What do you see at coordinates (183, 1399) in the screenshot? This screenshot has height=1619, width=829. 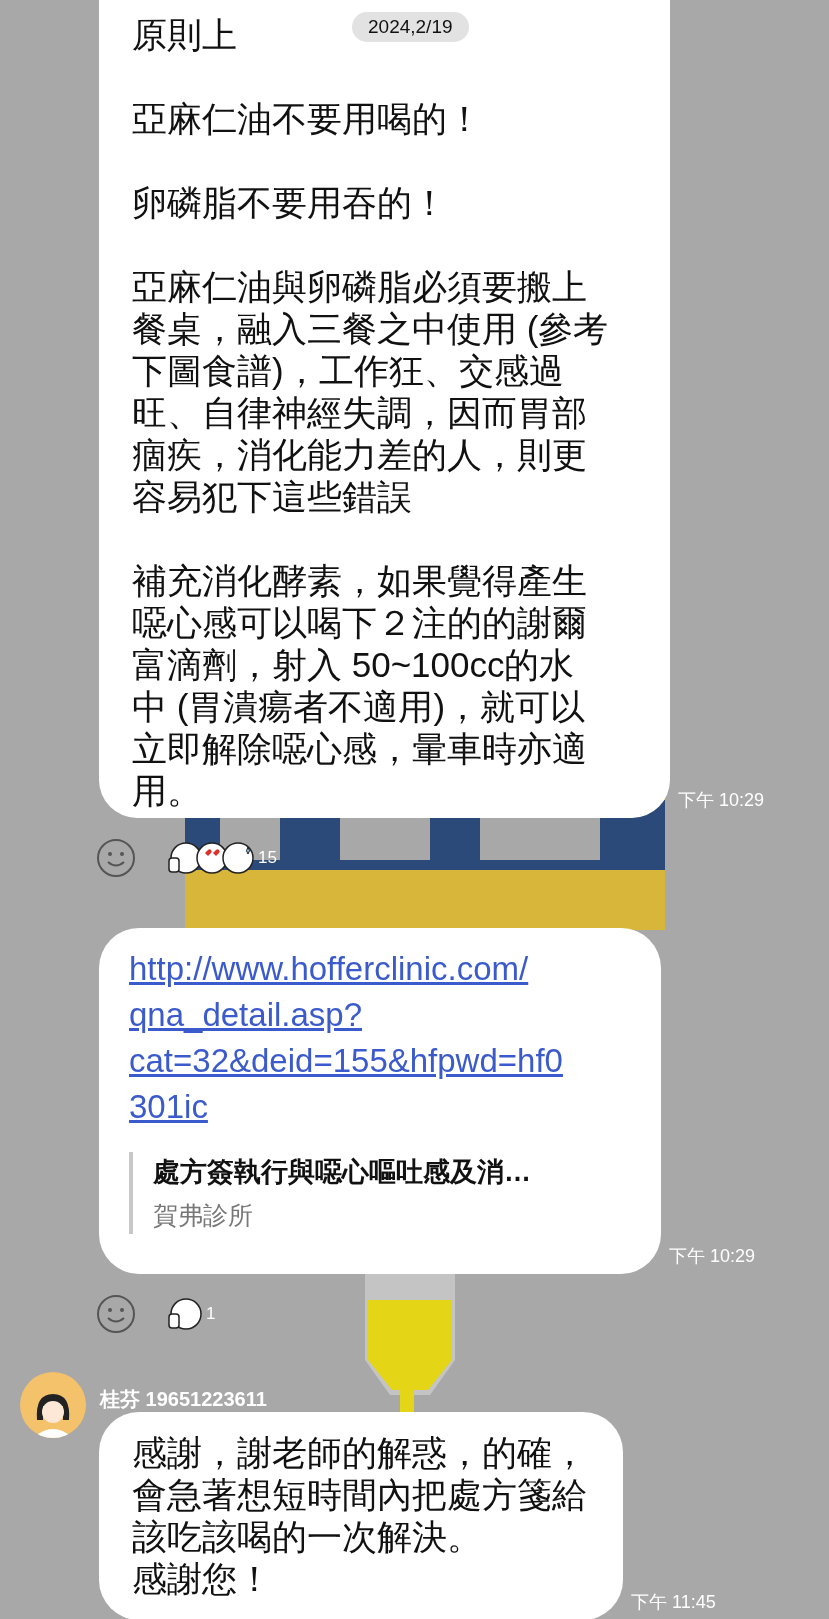 I see `sender-name: 桂芬 19651223611` at bounding box center [183, 1399].